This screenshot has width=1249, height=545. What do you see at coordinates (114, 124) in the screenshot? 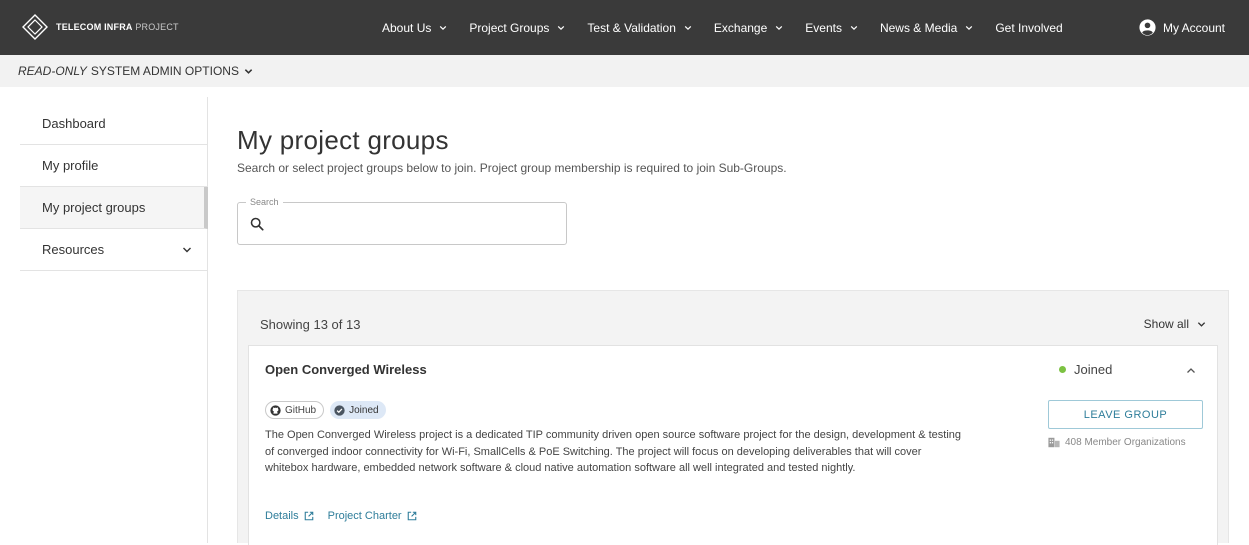
I see `sidebar-item-dashboard: Dashboard` at bounding box center [114, 124].